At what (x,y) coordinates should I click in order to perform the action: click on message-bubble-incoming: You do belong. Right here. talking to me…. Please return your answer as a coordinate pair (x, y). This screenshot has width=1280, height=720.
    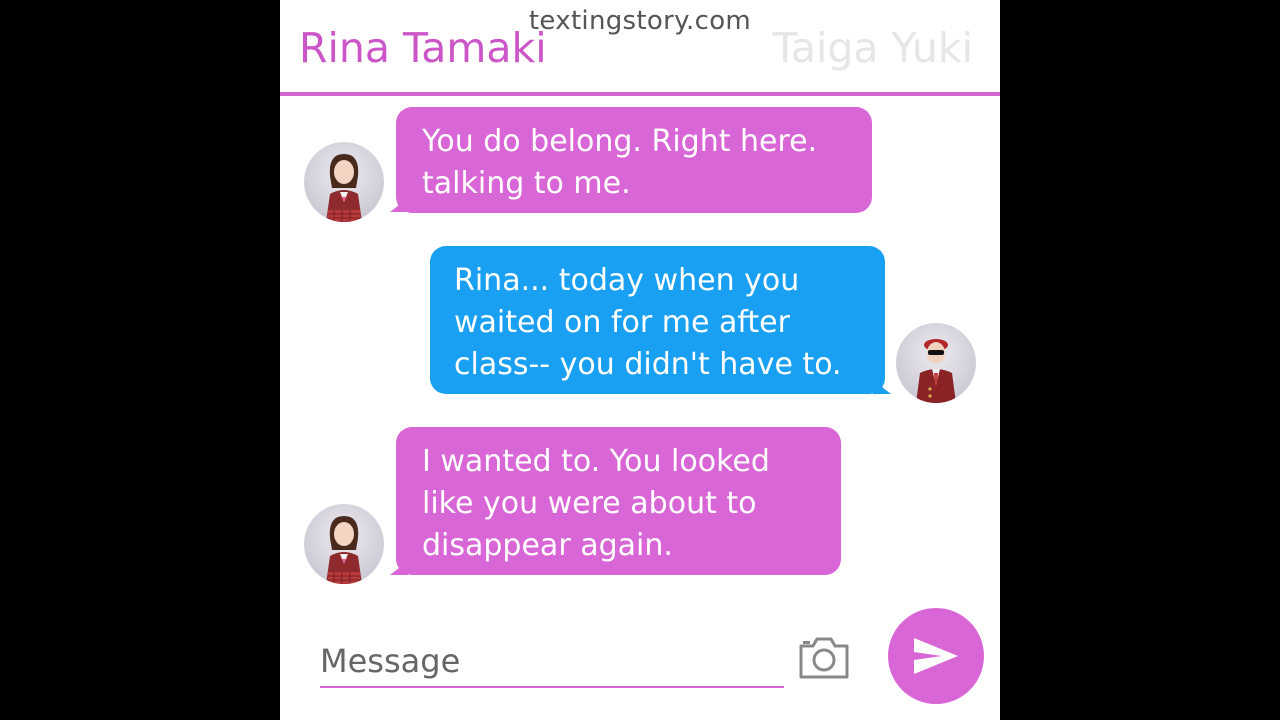
    Looking at the image, I should click on (634, 160).